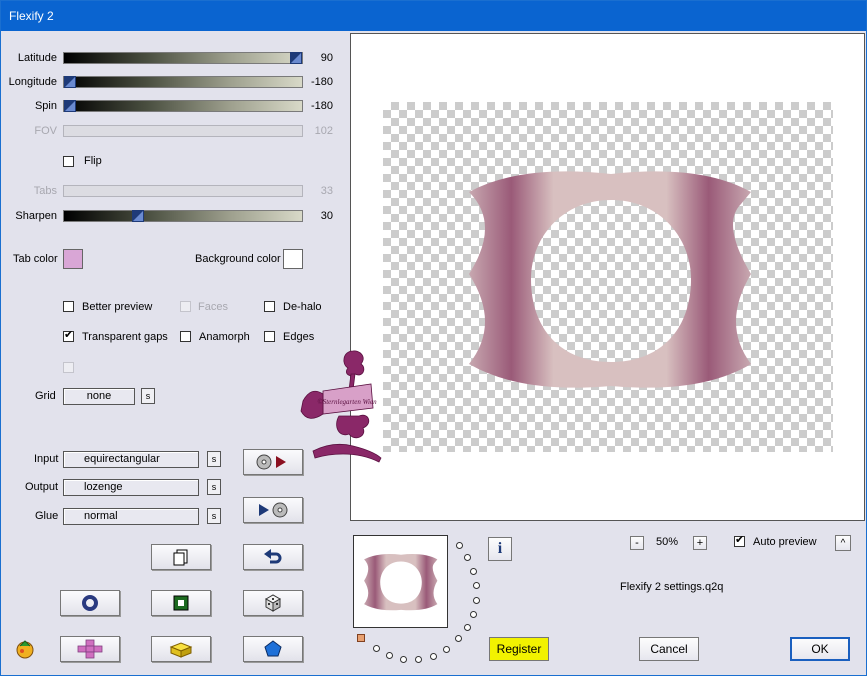 The width and height of the screenshot is (867, 676). I want to click on thumbnail-navigator, so click(400, 581).